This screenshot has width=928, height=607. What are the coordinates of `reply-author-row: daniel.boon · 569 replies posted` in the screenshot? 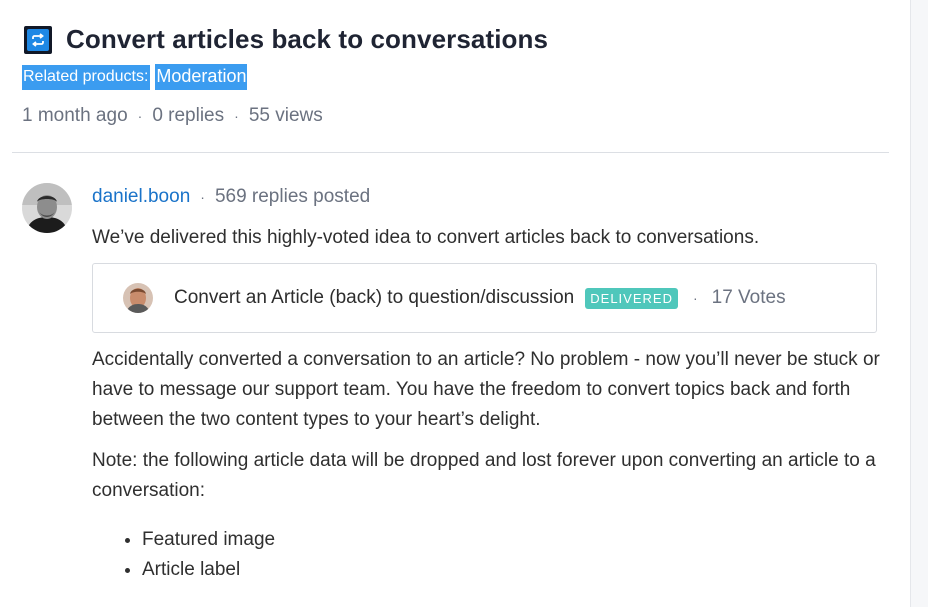 It's located at (231, 197).